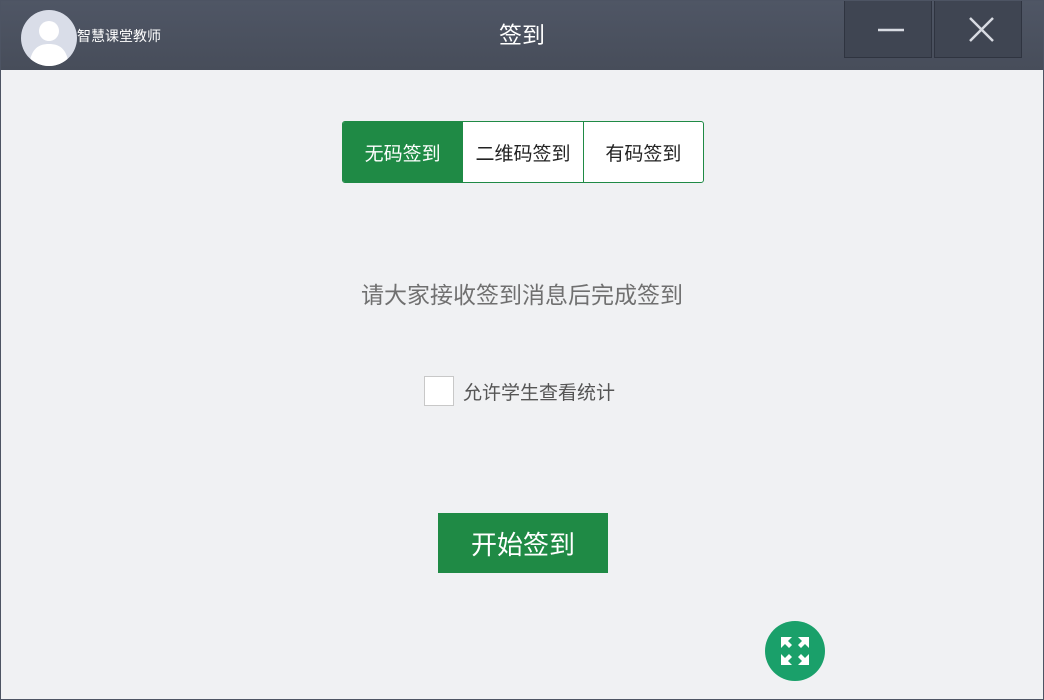  Describe the element at coordinates (523, 543) in the screenshot. I see `start-sign-in-button: 开始签到` at that location.